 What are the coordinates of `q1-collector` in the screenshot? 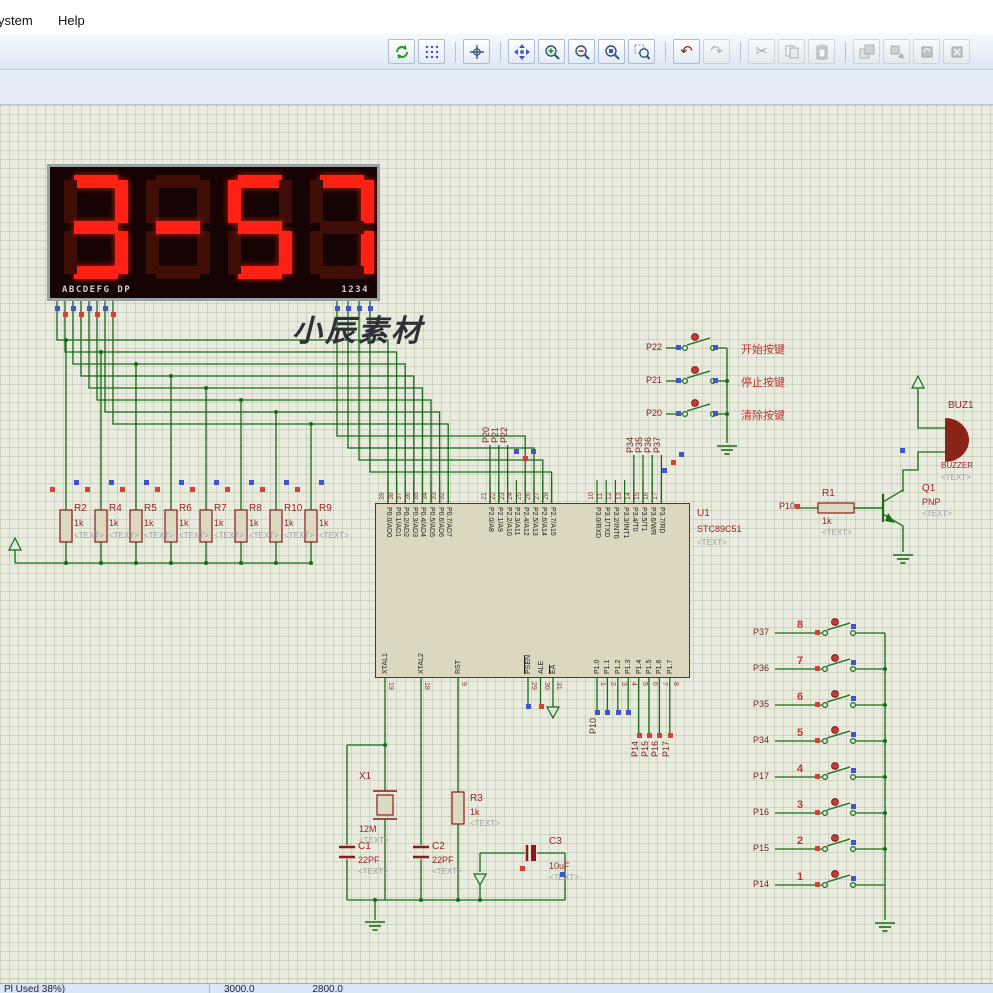 It's located at (893, 496).